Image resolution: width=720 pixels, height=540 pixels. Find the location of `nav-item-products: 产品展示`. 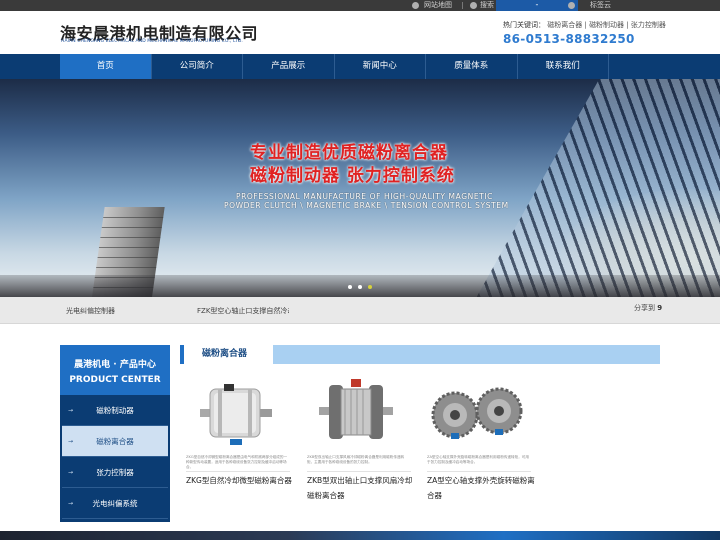

nav-item-products: 产品展示 is located at coordinates (289, 66).